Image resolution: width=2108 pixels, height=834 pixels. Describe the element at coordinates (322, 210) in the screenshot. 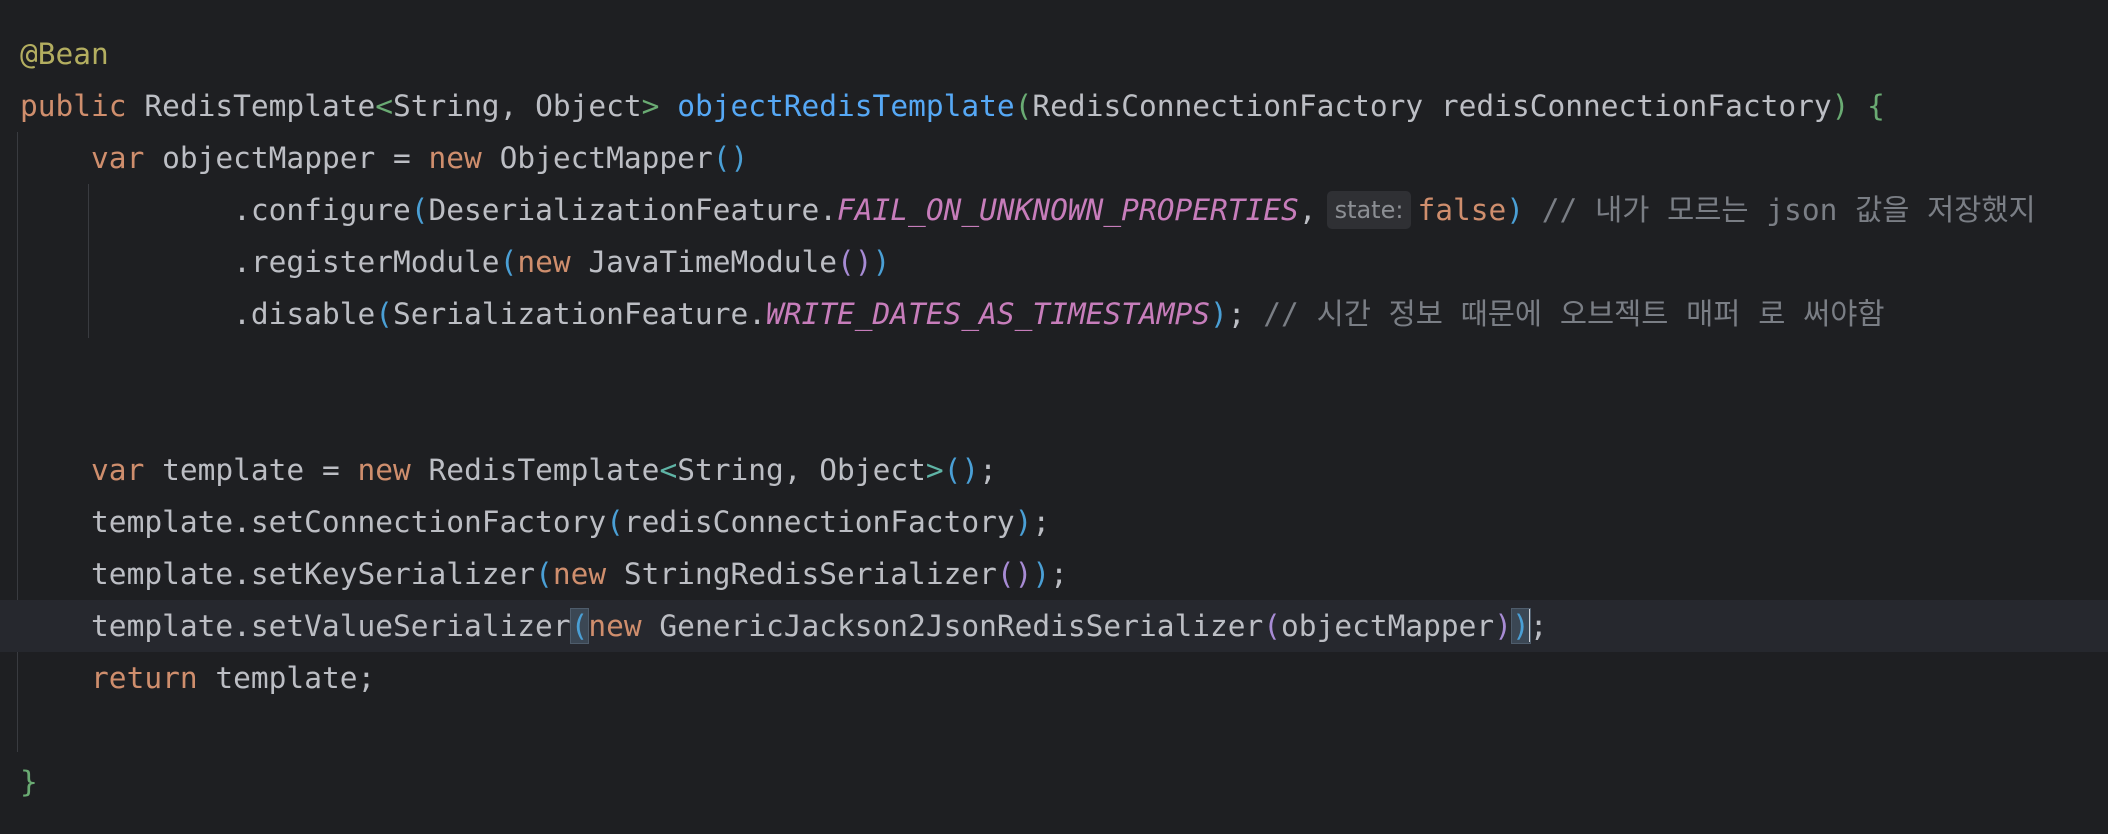

I see `method-call-token: .configure` at that location.